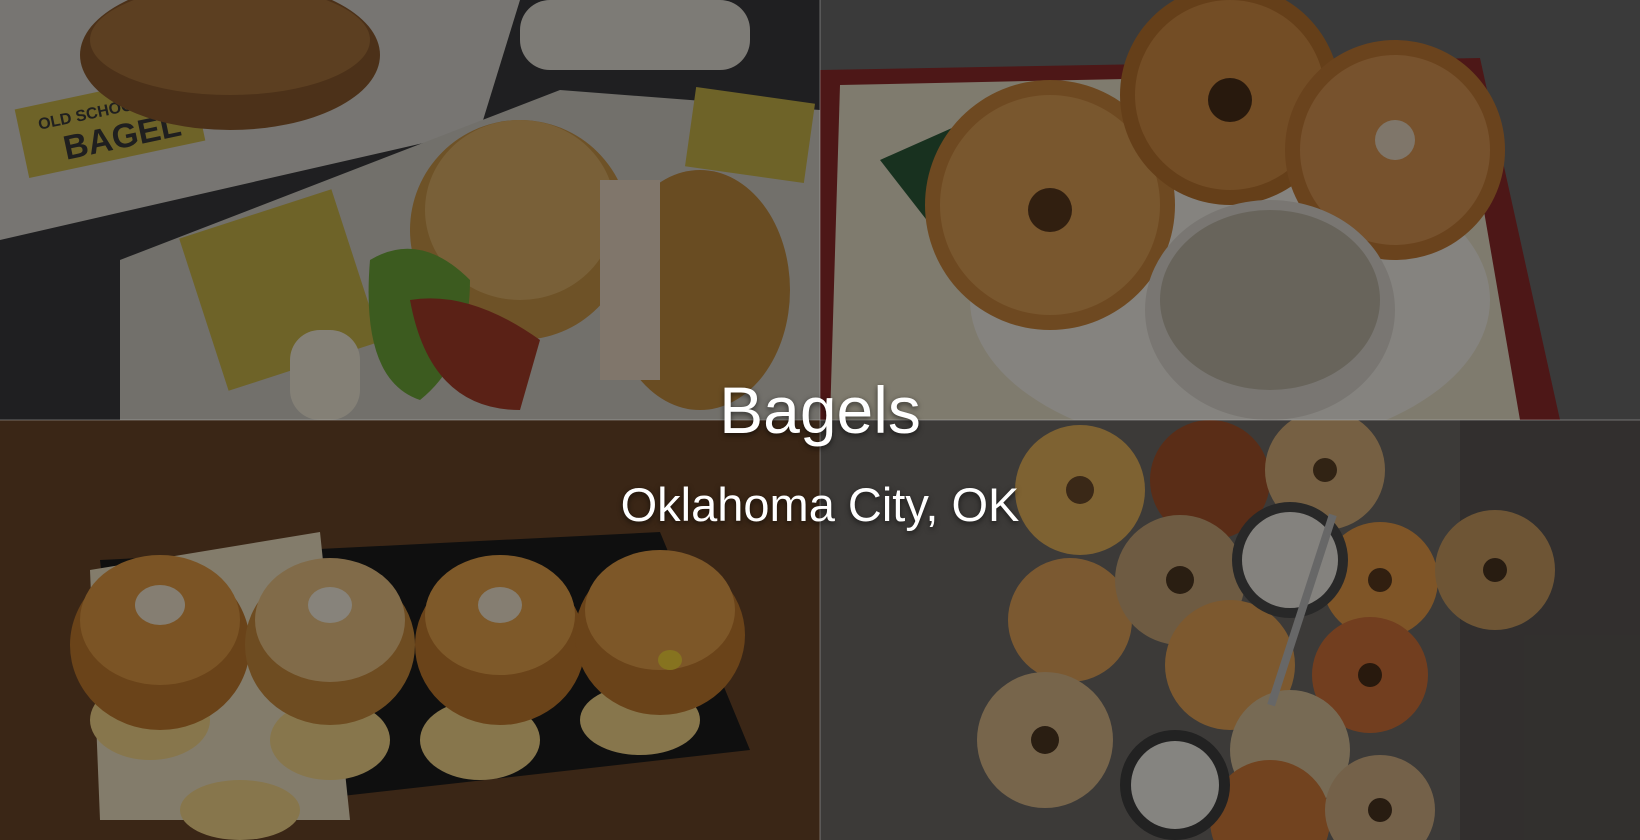 The image size is (1640, 840). What do you see at coordinates (820, 420) in the screenshot?
I see `collage-divider-horizontal` at bounding box center [820, 420].